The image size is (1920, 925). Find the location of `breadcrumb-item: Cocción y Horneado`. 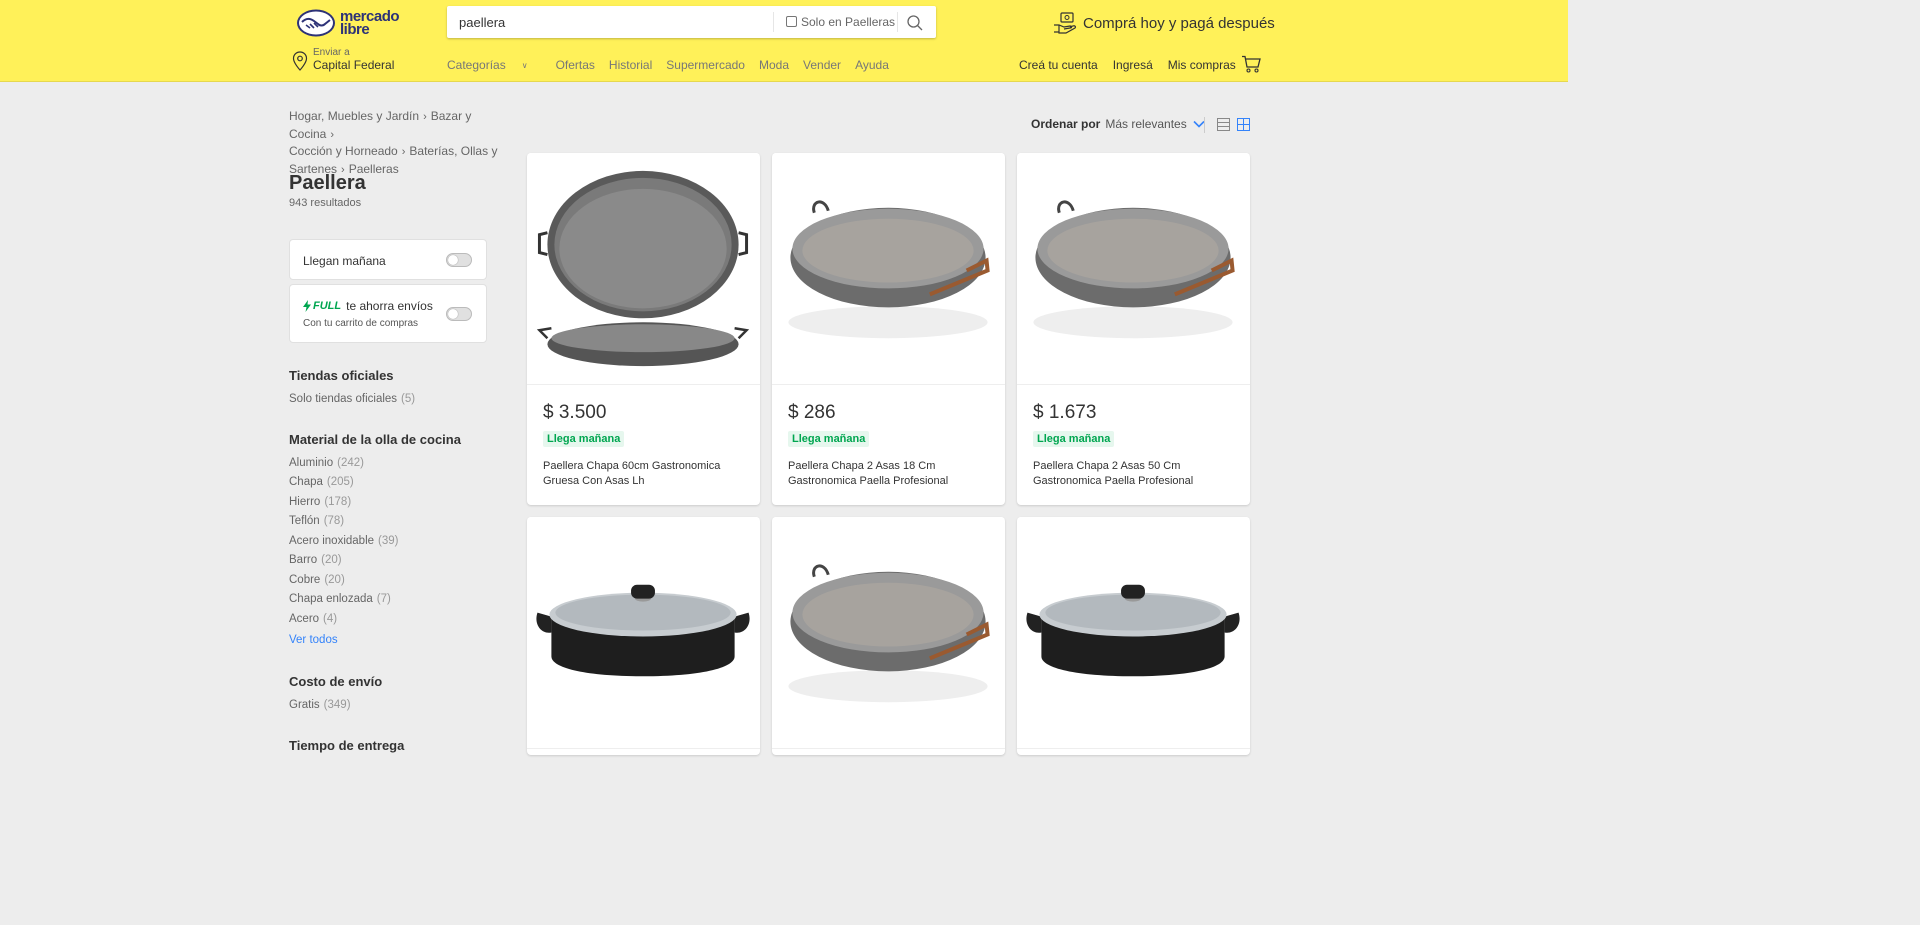

breadcrumb-item: Cocción y Horneado is located at coordinates (343, 151).